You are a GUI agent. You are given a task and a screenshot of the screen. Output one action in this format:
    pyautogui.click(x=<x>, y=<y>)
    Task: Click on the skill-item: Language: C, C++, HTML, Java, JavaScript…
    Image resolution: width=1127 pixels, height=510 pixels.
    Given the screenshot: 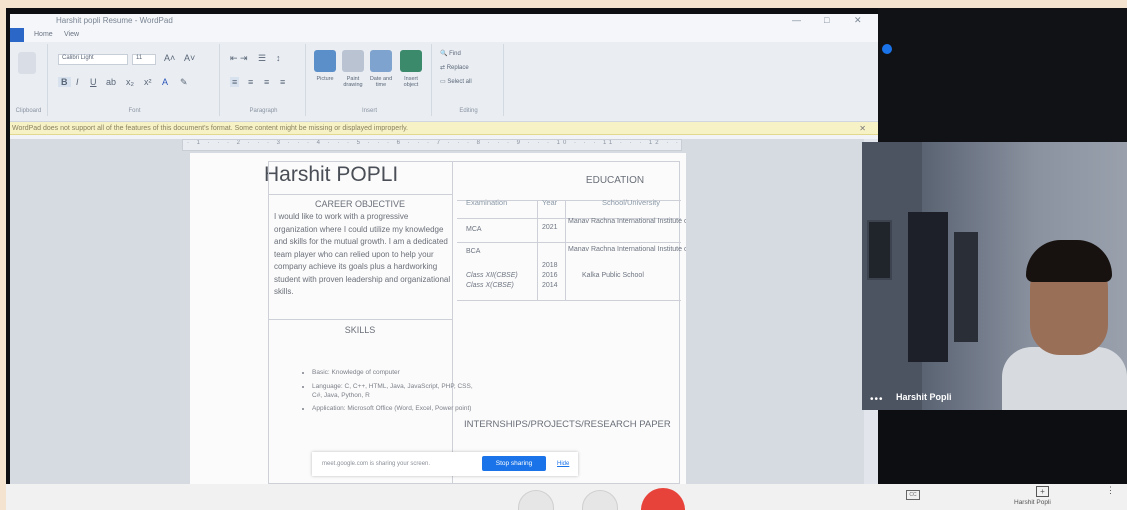 What is the action you would take?
    pyautogui.click(x=393, y=392)
    